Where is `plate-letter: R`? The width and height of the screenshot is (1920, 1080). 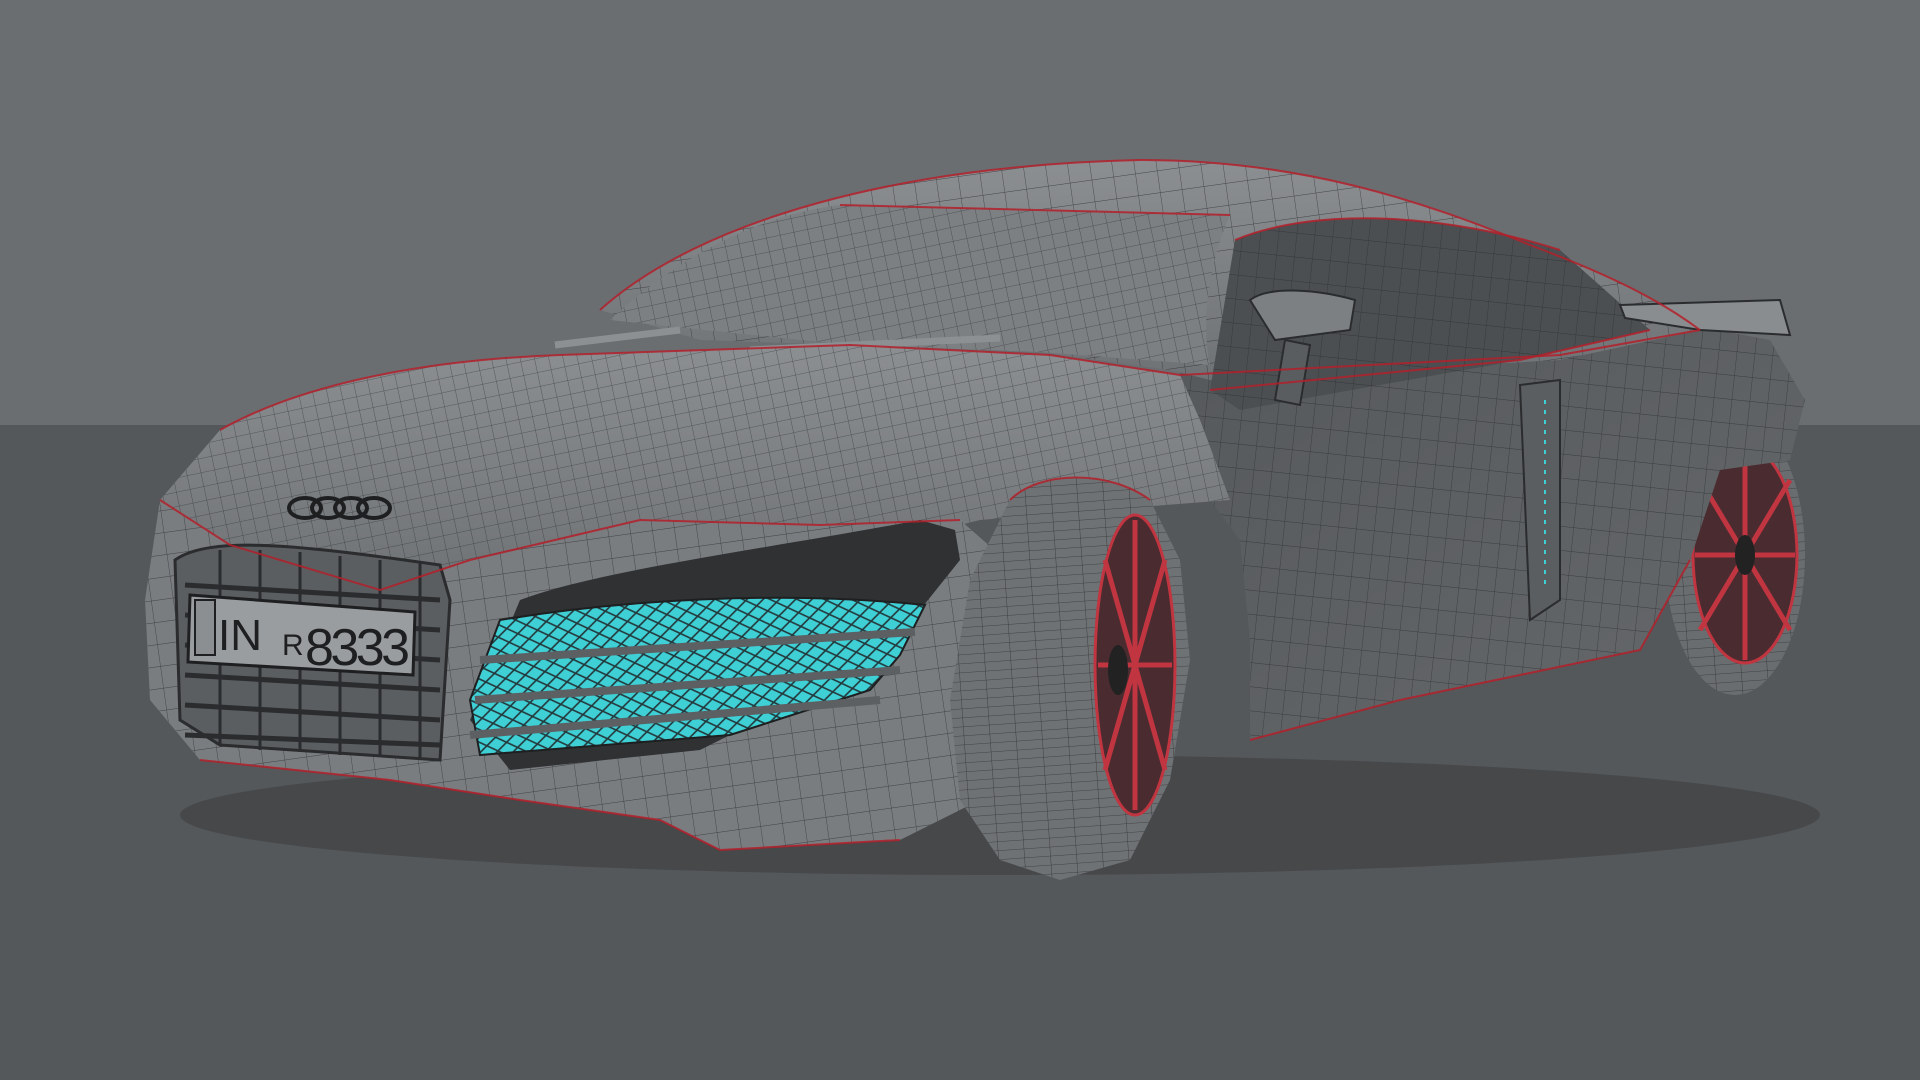
plate-letter: R is located at coordinates (293, 645).